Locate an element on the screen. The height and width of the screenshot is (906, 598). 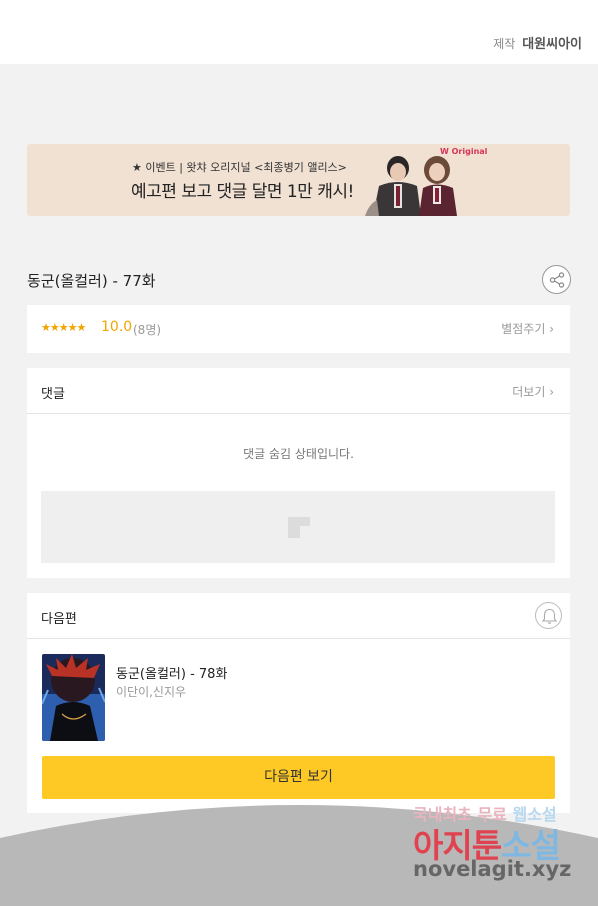
notify-button is located at coordinates (548, 615).